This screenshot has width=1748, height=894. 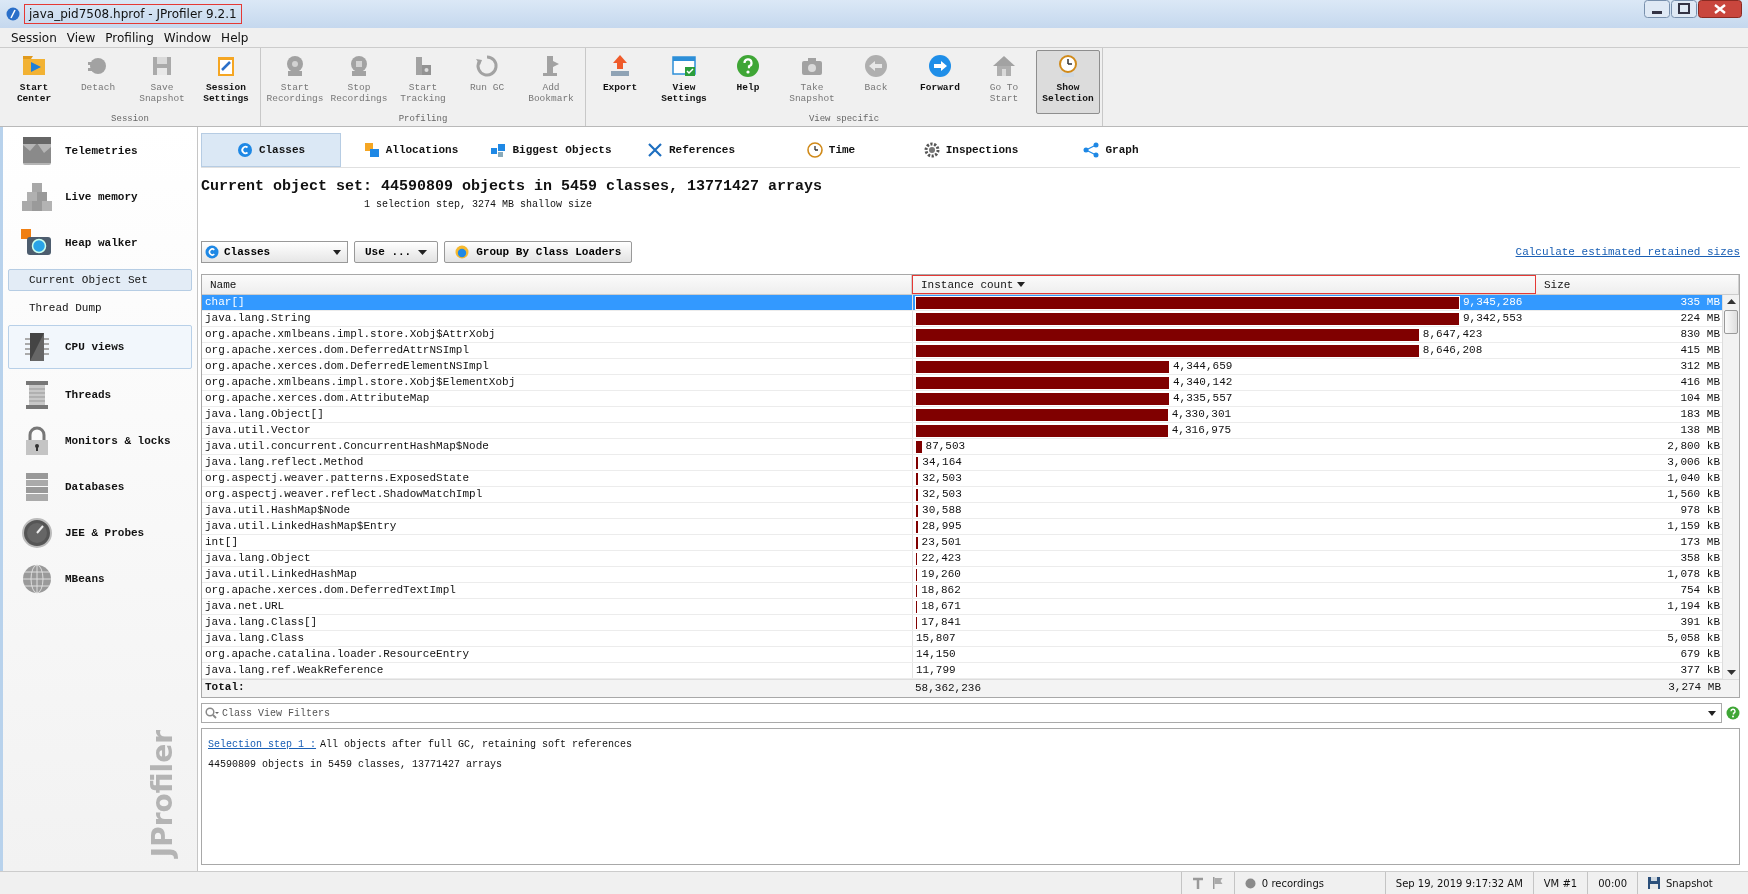 I want to click on table-cell: 87,503, so click(x=945, y=446).